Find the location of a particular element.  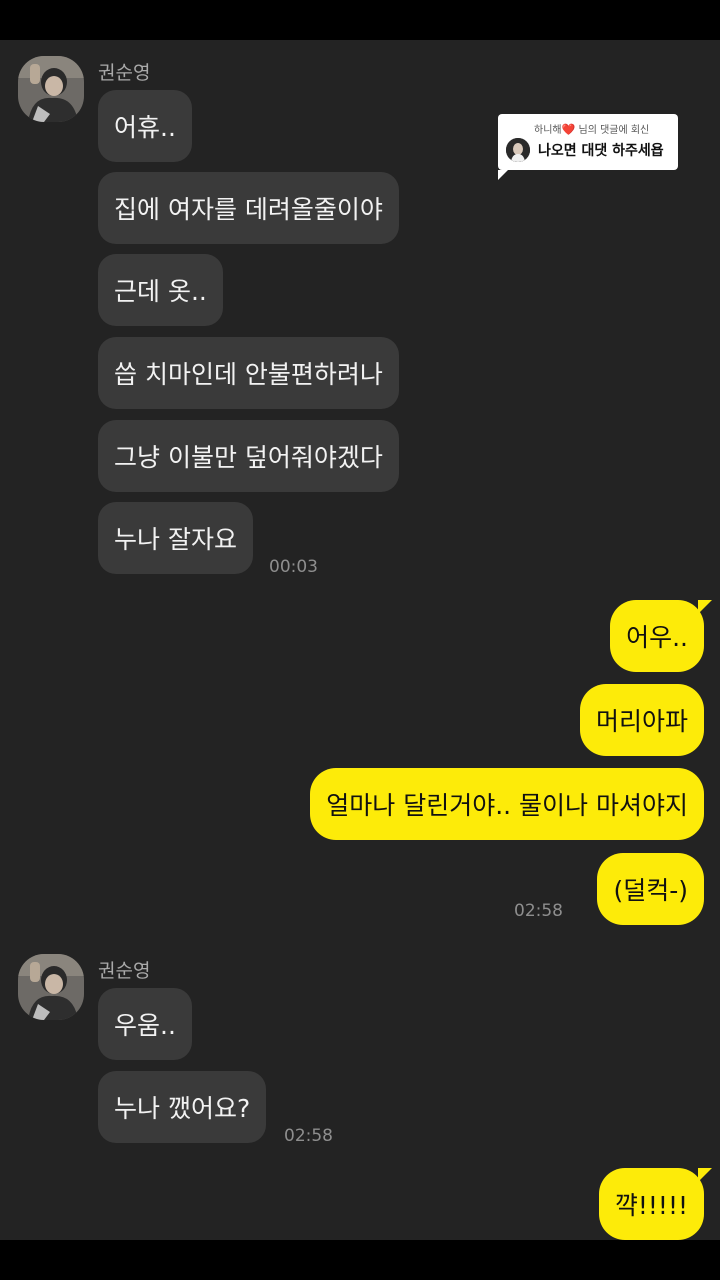

message-bubble-outgoing: 어우.. is located at coordinates (657, 636).